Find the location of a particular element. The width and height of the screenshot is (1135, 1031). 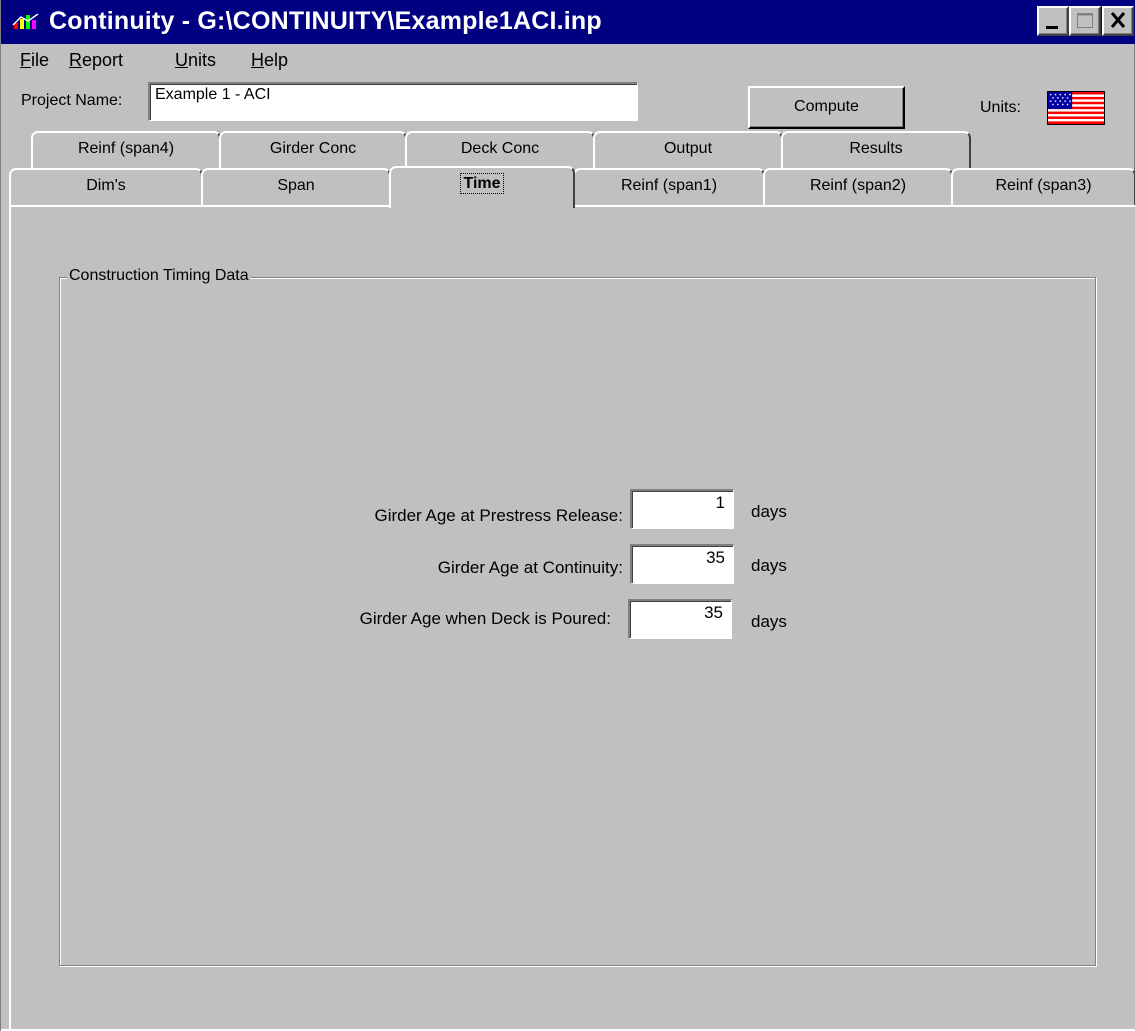

compute-button: Compute is located at coordinates (826, 107).